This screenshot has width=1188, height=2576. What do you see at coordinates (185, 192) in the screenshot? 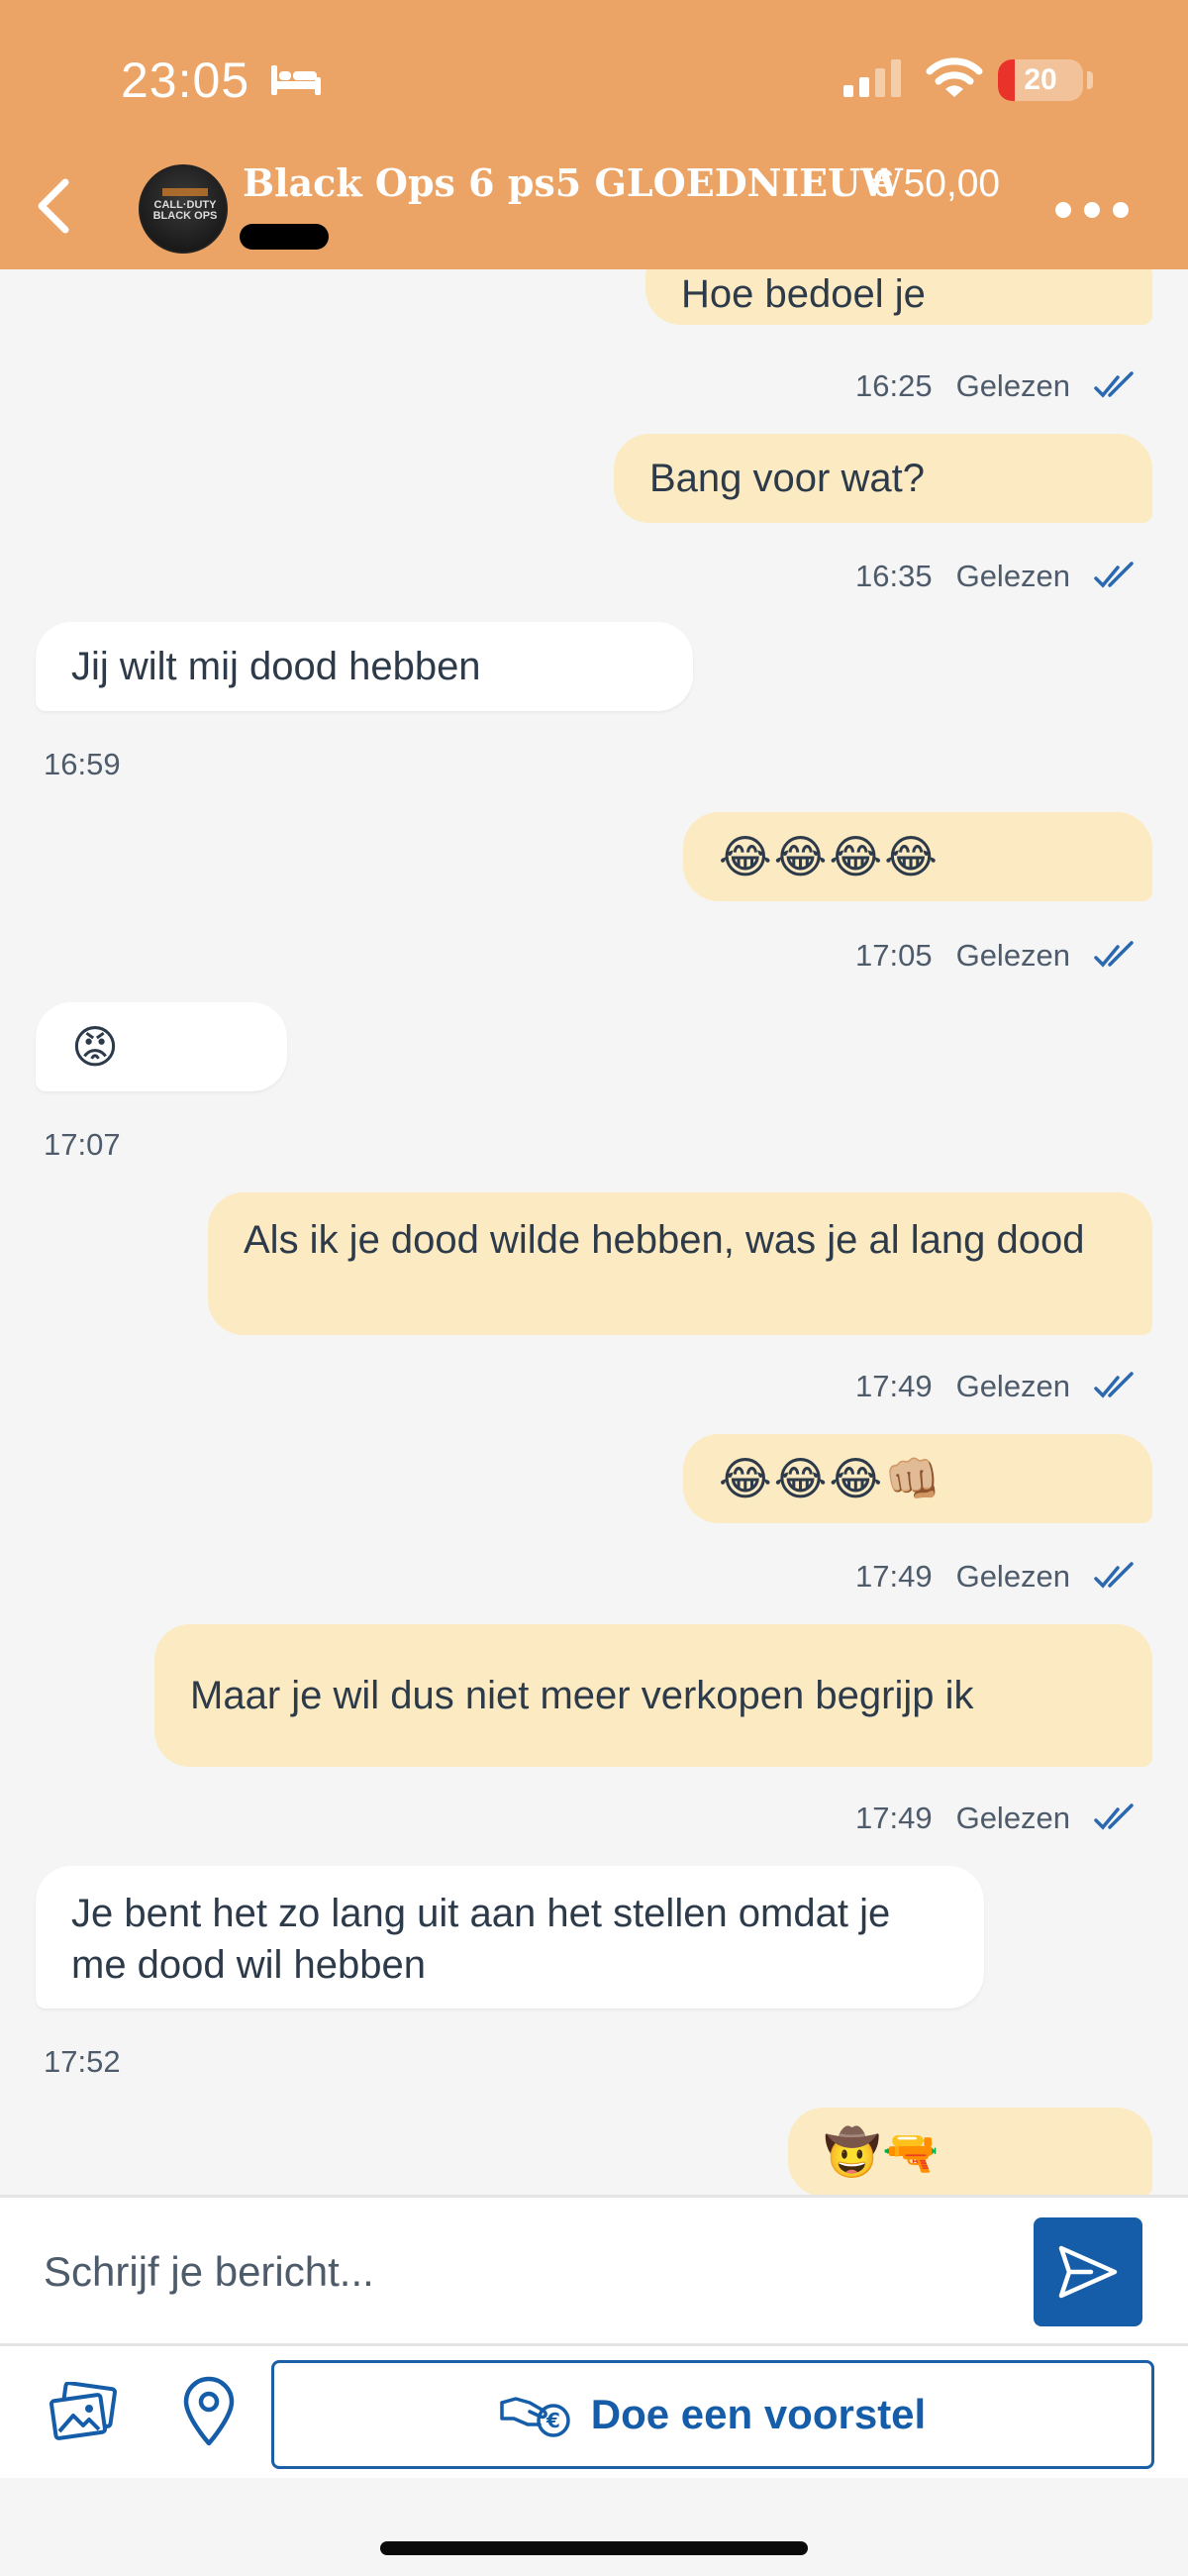
I see `avatar-decoration` at bounding box center [185, 192].